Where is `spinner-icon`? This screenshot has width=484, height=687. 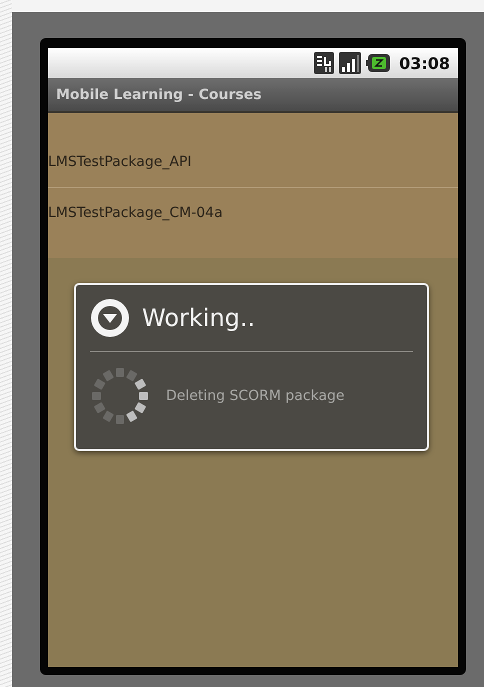 spinner-icon is located at coordinates (120, 396).